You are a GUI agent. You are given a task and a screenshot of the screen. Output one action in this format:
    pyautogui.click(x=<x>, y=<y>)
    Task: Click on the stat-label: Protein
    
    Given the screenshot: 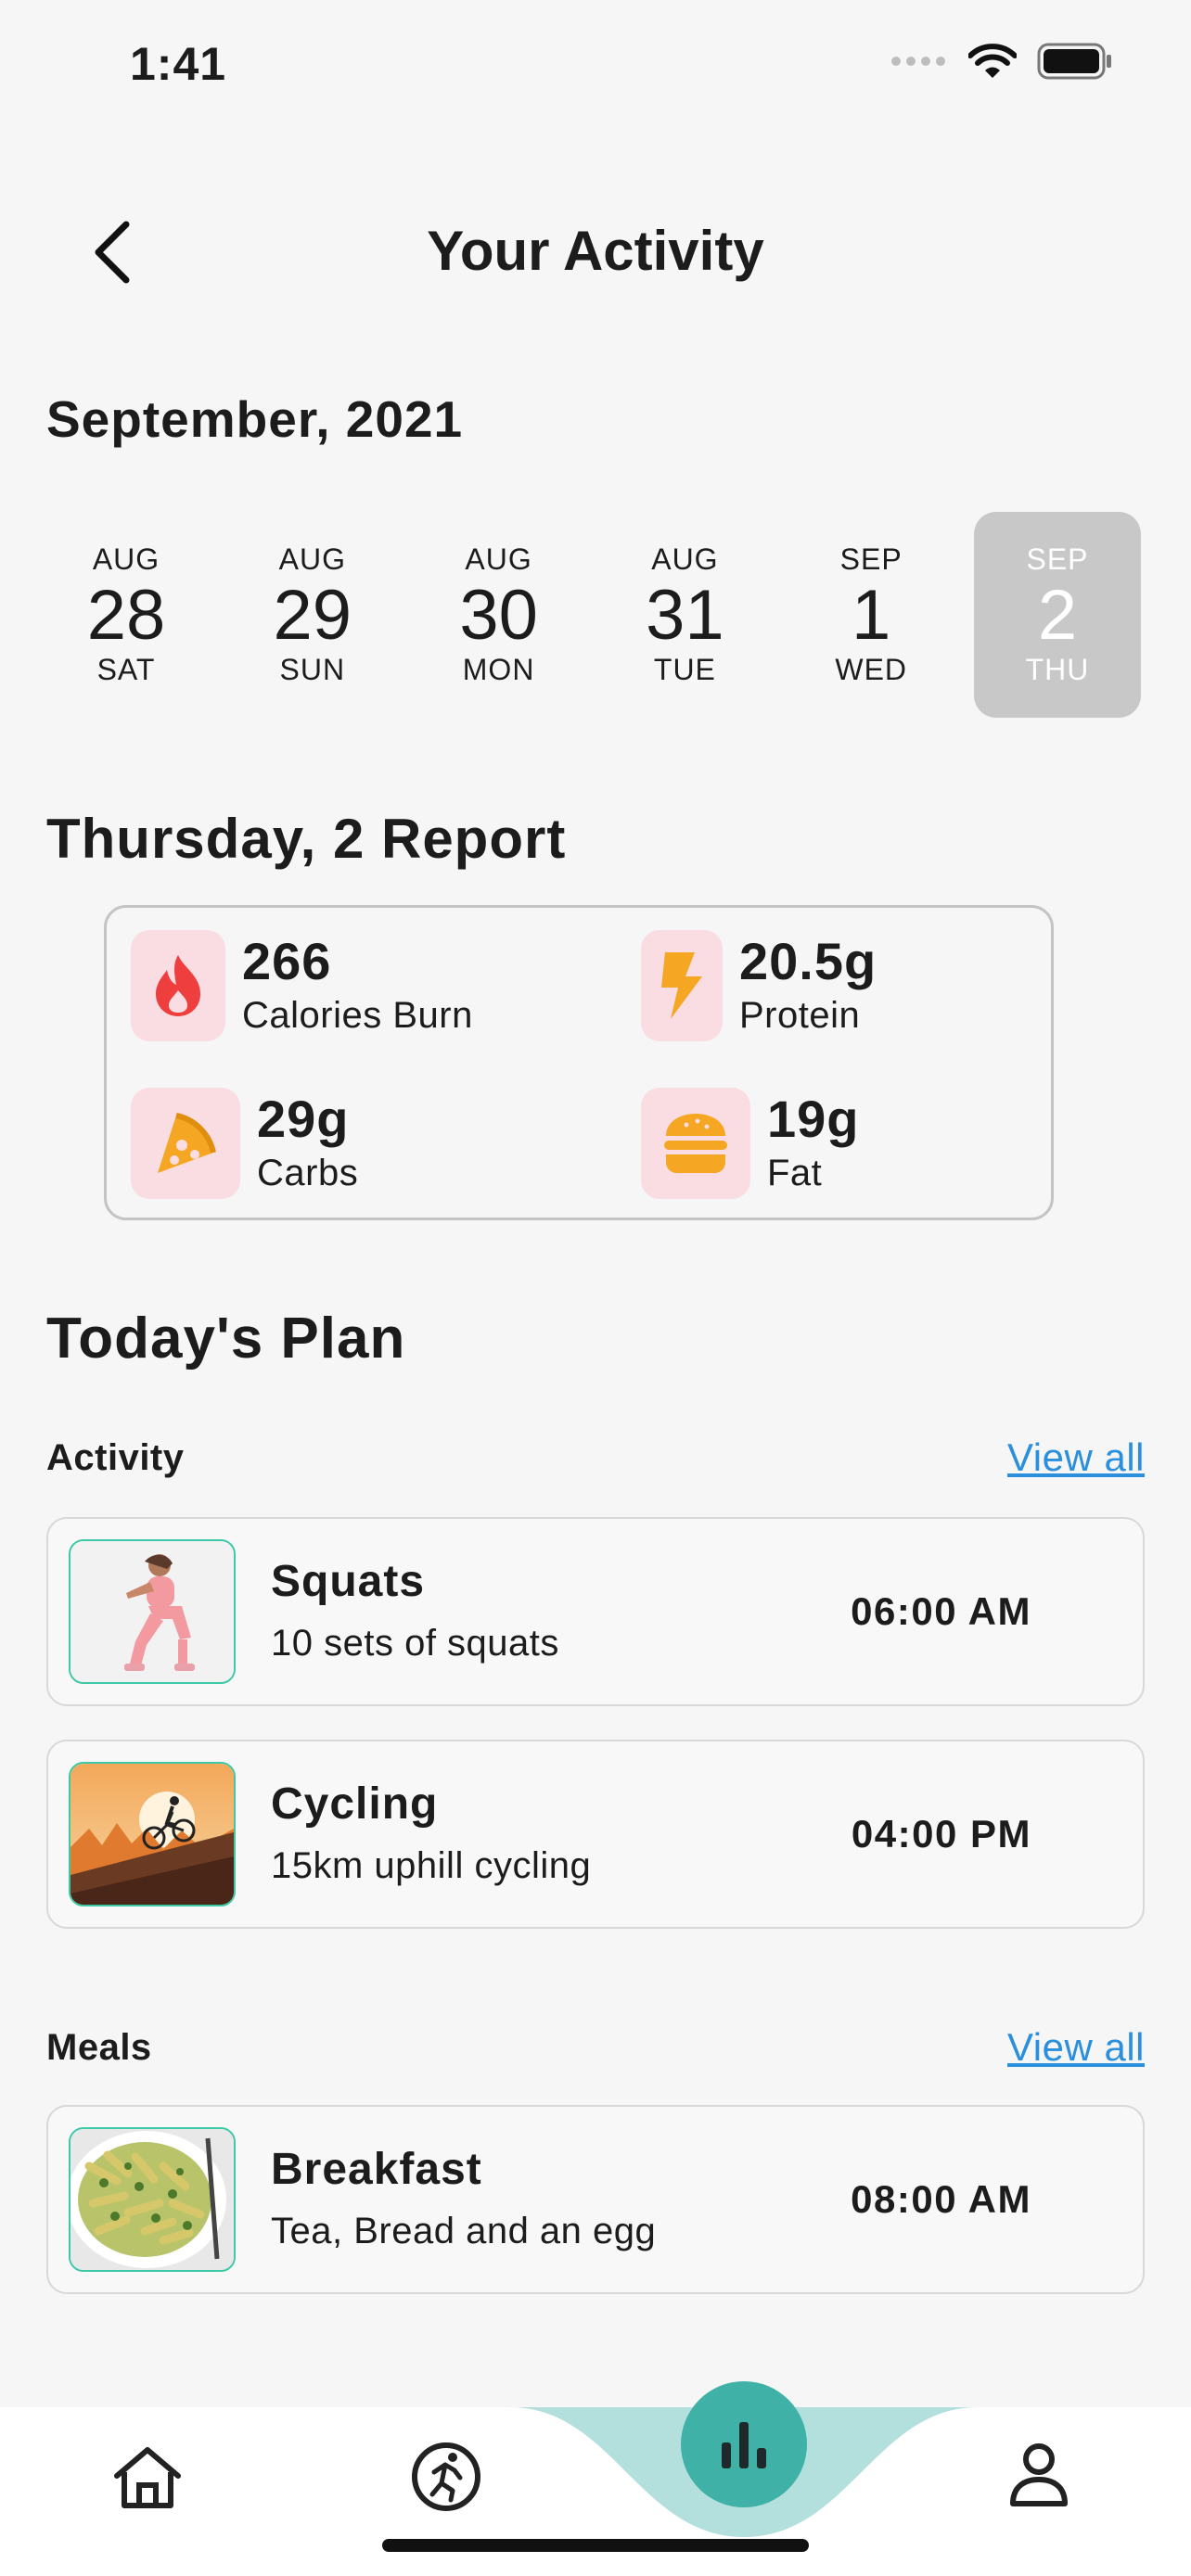 What is the action you would take?
    pyautogui.click(x=800, y=1015)
    